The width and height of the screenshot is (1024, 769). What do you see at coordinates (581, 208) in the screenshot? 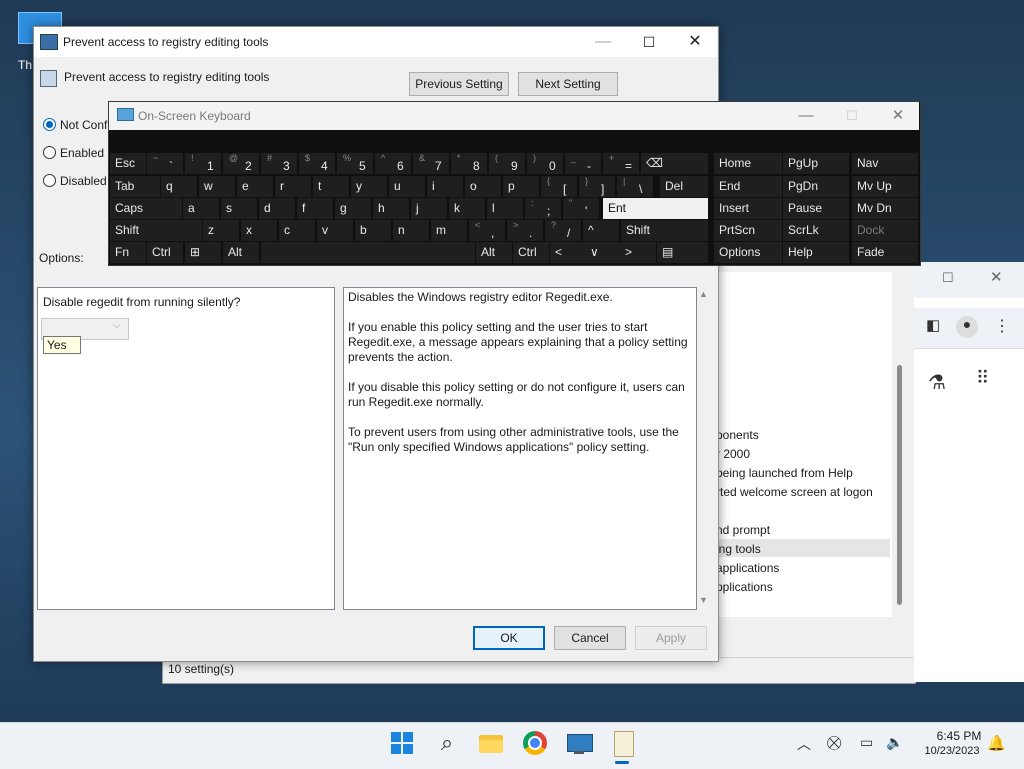
I see `osk-key: " '` at bounding box center [581, 208].